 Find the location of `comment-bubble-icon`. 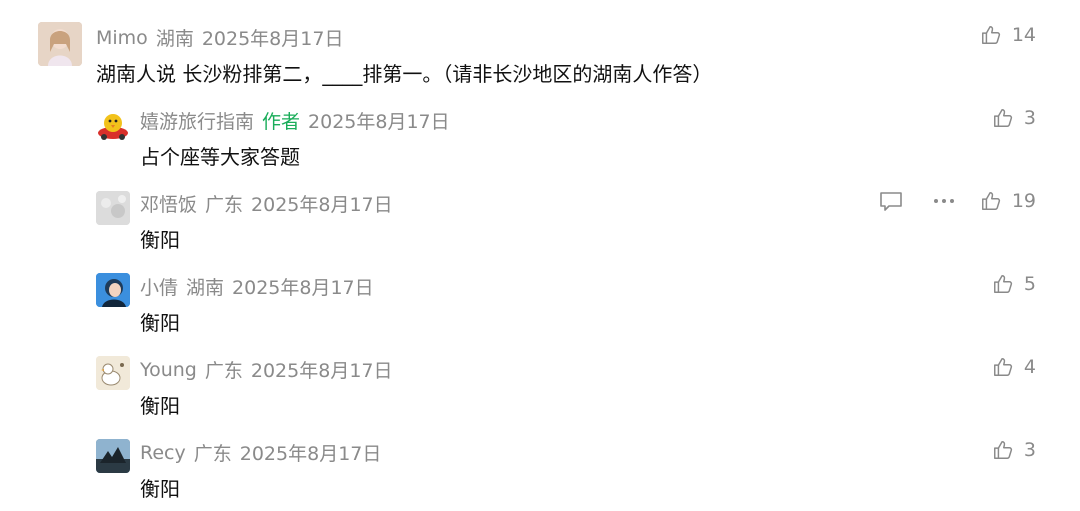

comment-bubble-icon is located at coordinates (891, 201).